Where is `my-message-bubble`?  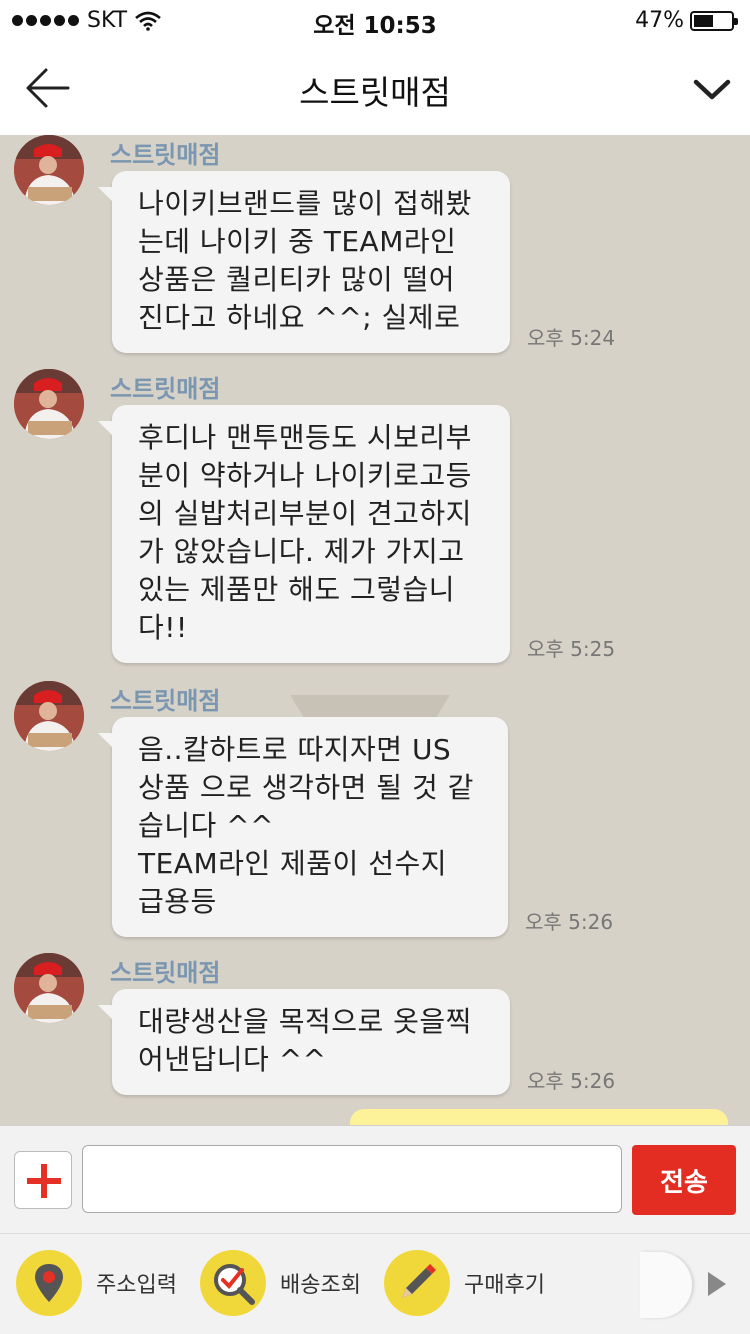
my-message-bubble is located at coordinates (539, 1117).